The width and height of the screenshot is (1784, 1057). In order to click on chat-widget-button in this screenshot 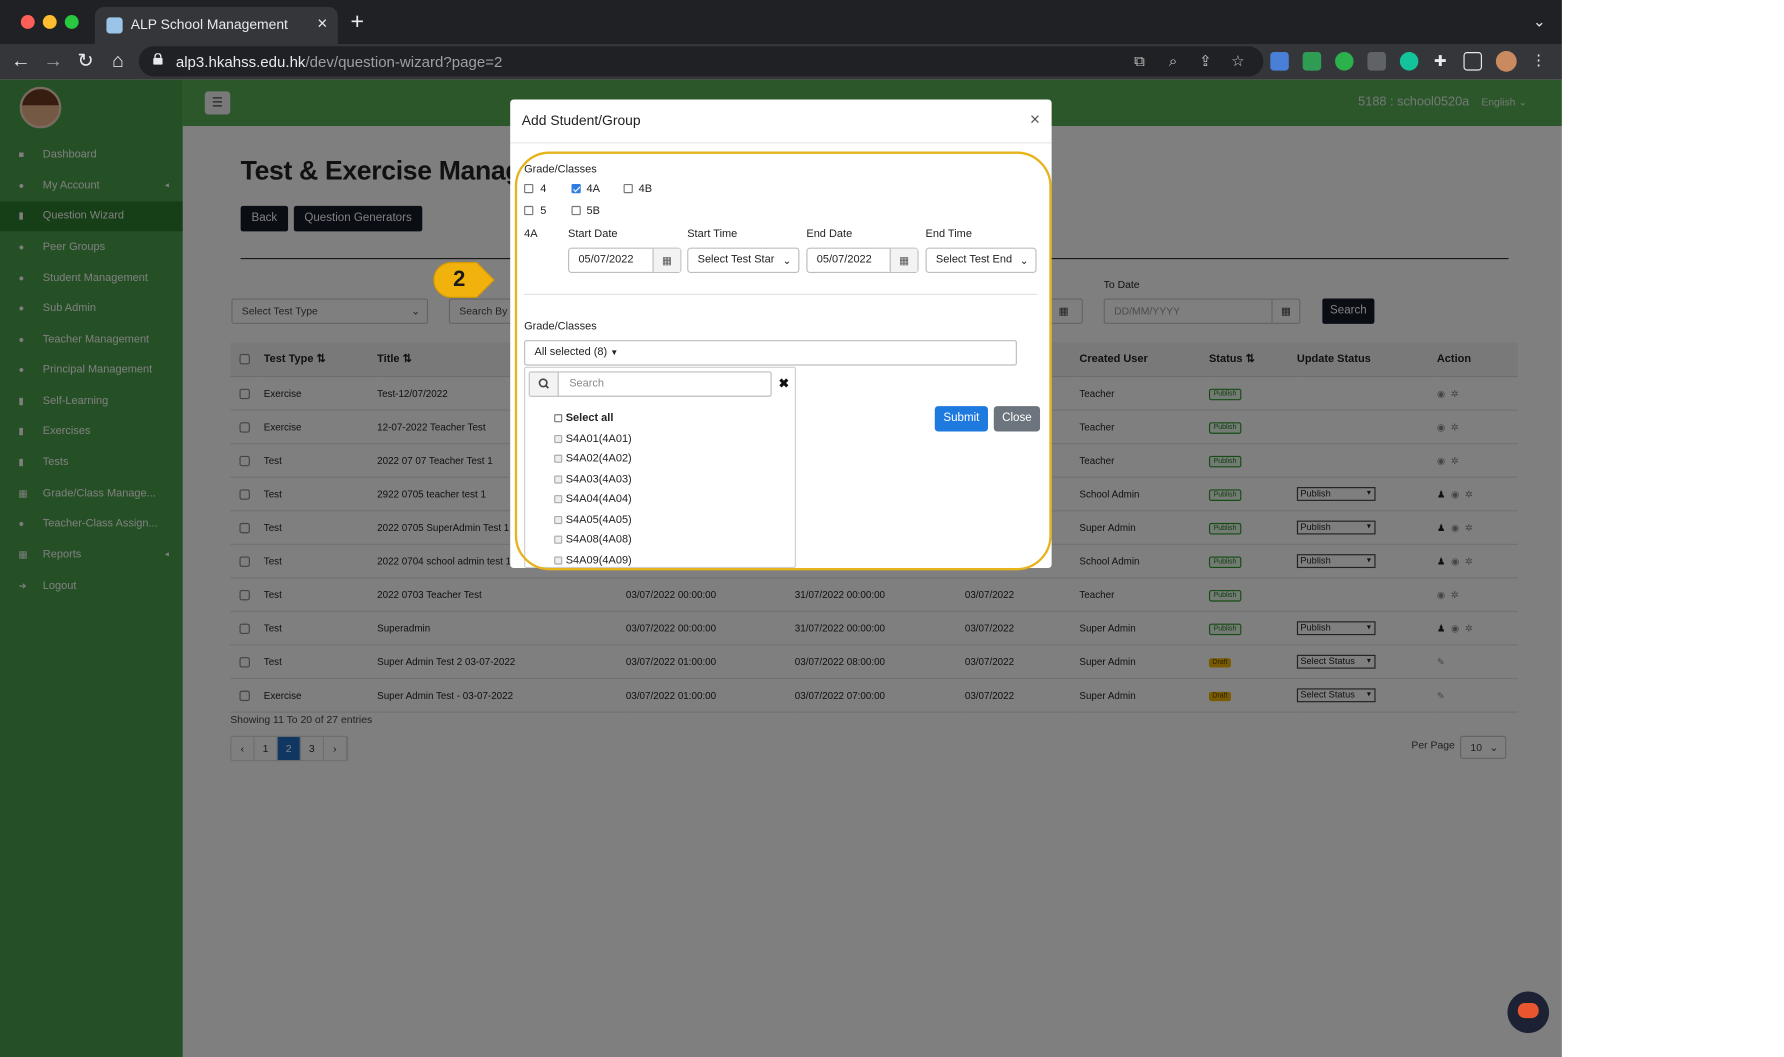, I will do `click(1528, 1012)`.